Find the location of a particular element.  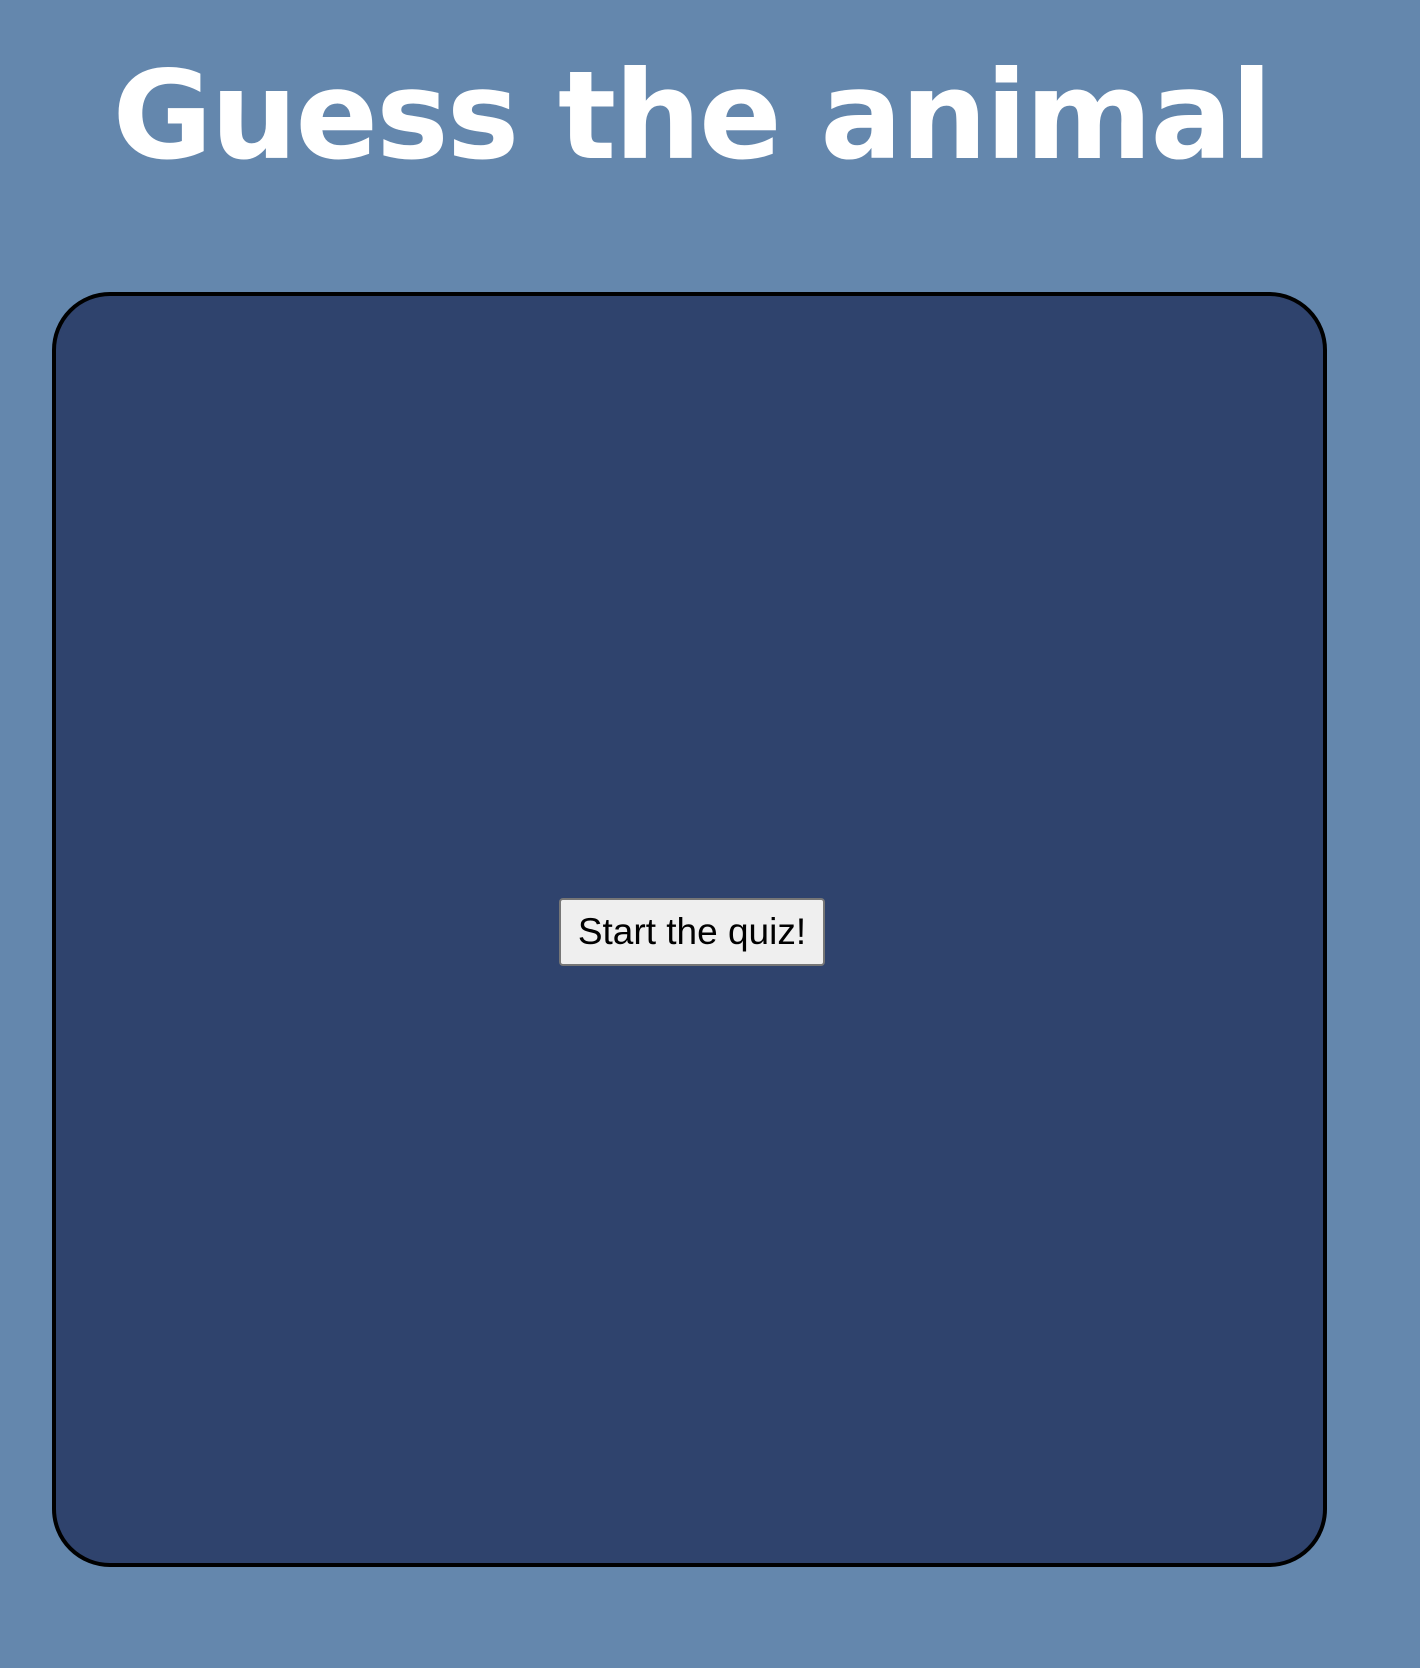

page-title: Guess the animal is located at coordinates (692, 116).